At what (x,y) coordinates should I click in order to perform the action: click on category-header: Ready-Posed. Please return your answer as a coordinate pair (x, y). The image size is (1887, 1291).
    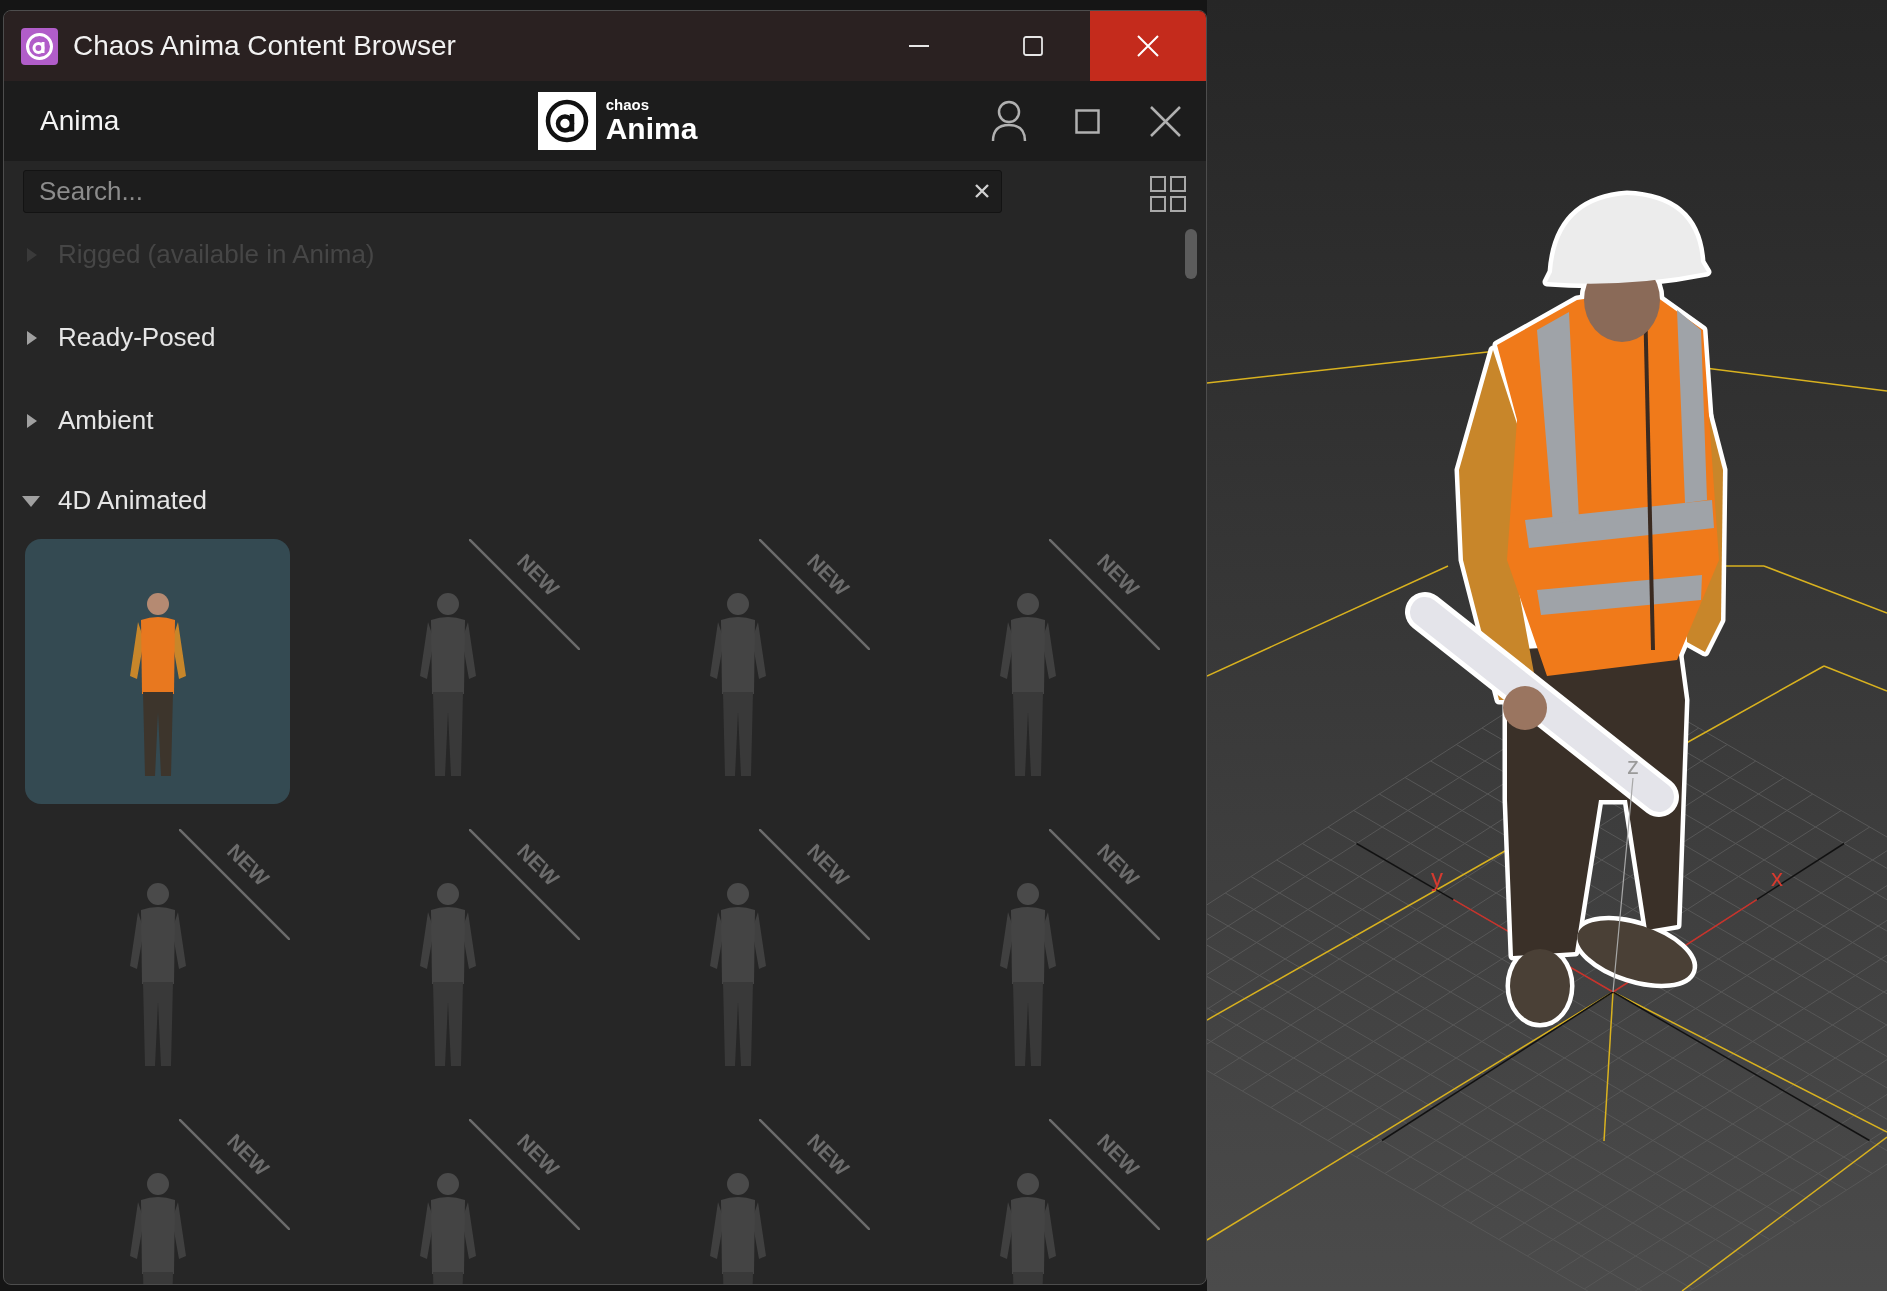
    Looking at the image, I should click on (115, 337).